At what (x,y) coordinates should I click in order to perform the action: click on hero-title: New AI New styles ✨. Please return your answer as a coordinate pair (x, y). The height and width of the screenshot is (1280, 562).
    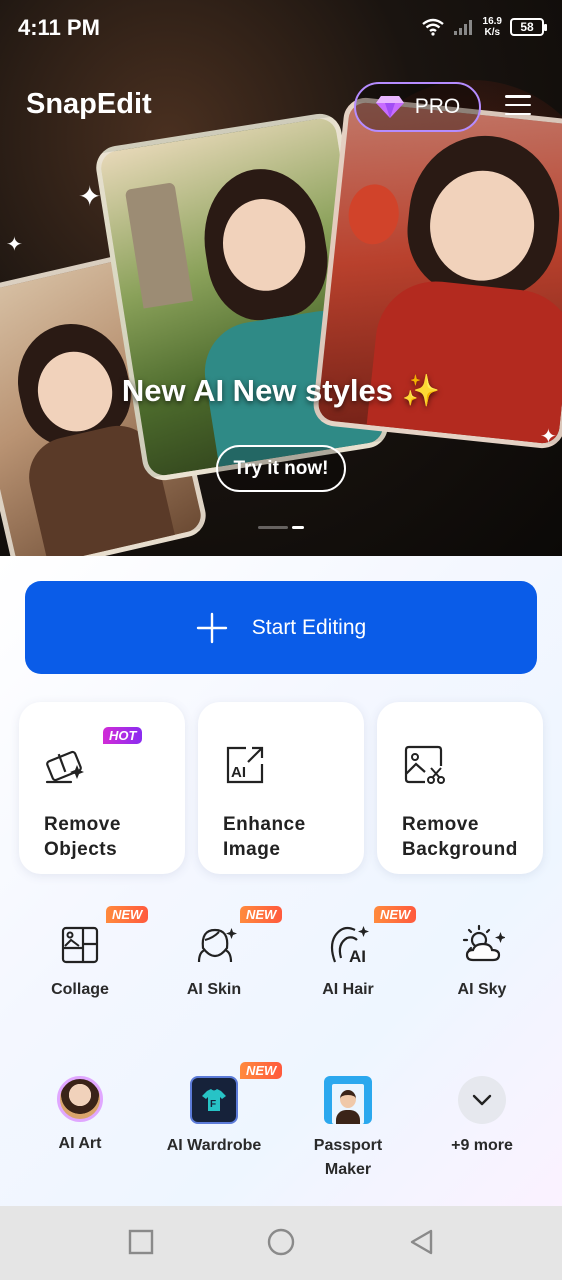
    Looking at the image, I should click on (281, 390).